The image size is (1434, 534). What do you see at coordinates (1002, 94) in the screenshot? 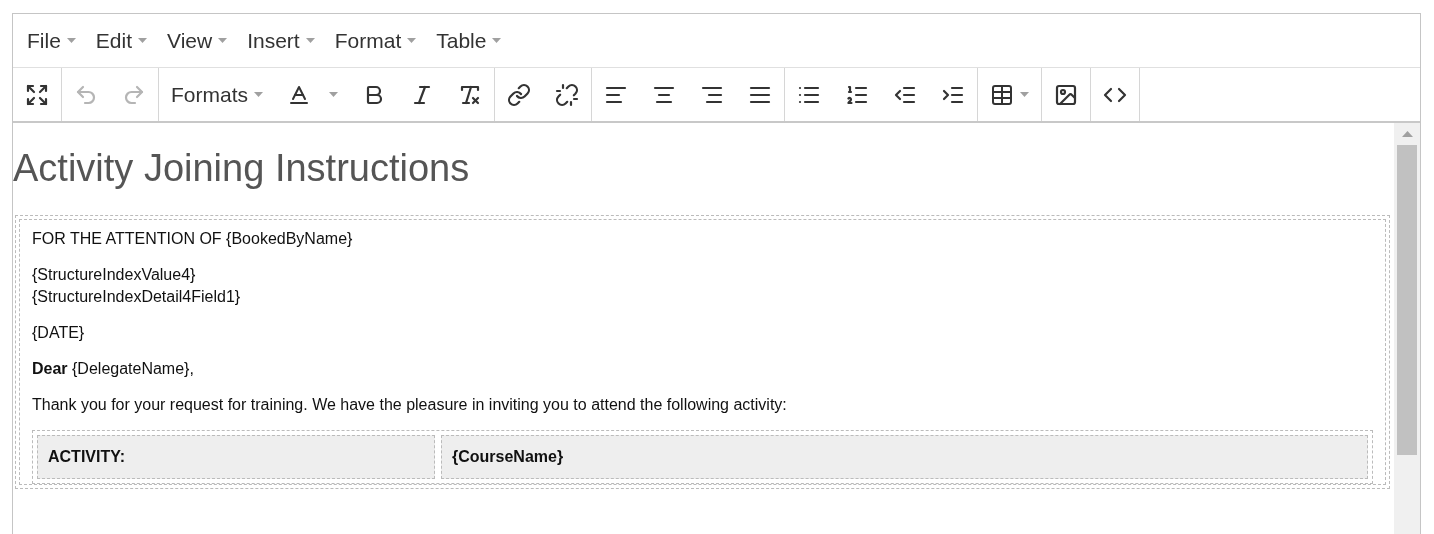
I see `table-icon` at bounding box center [1002, 94].